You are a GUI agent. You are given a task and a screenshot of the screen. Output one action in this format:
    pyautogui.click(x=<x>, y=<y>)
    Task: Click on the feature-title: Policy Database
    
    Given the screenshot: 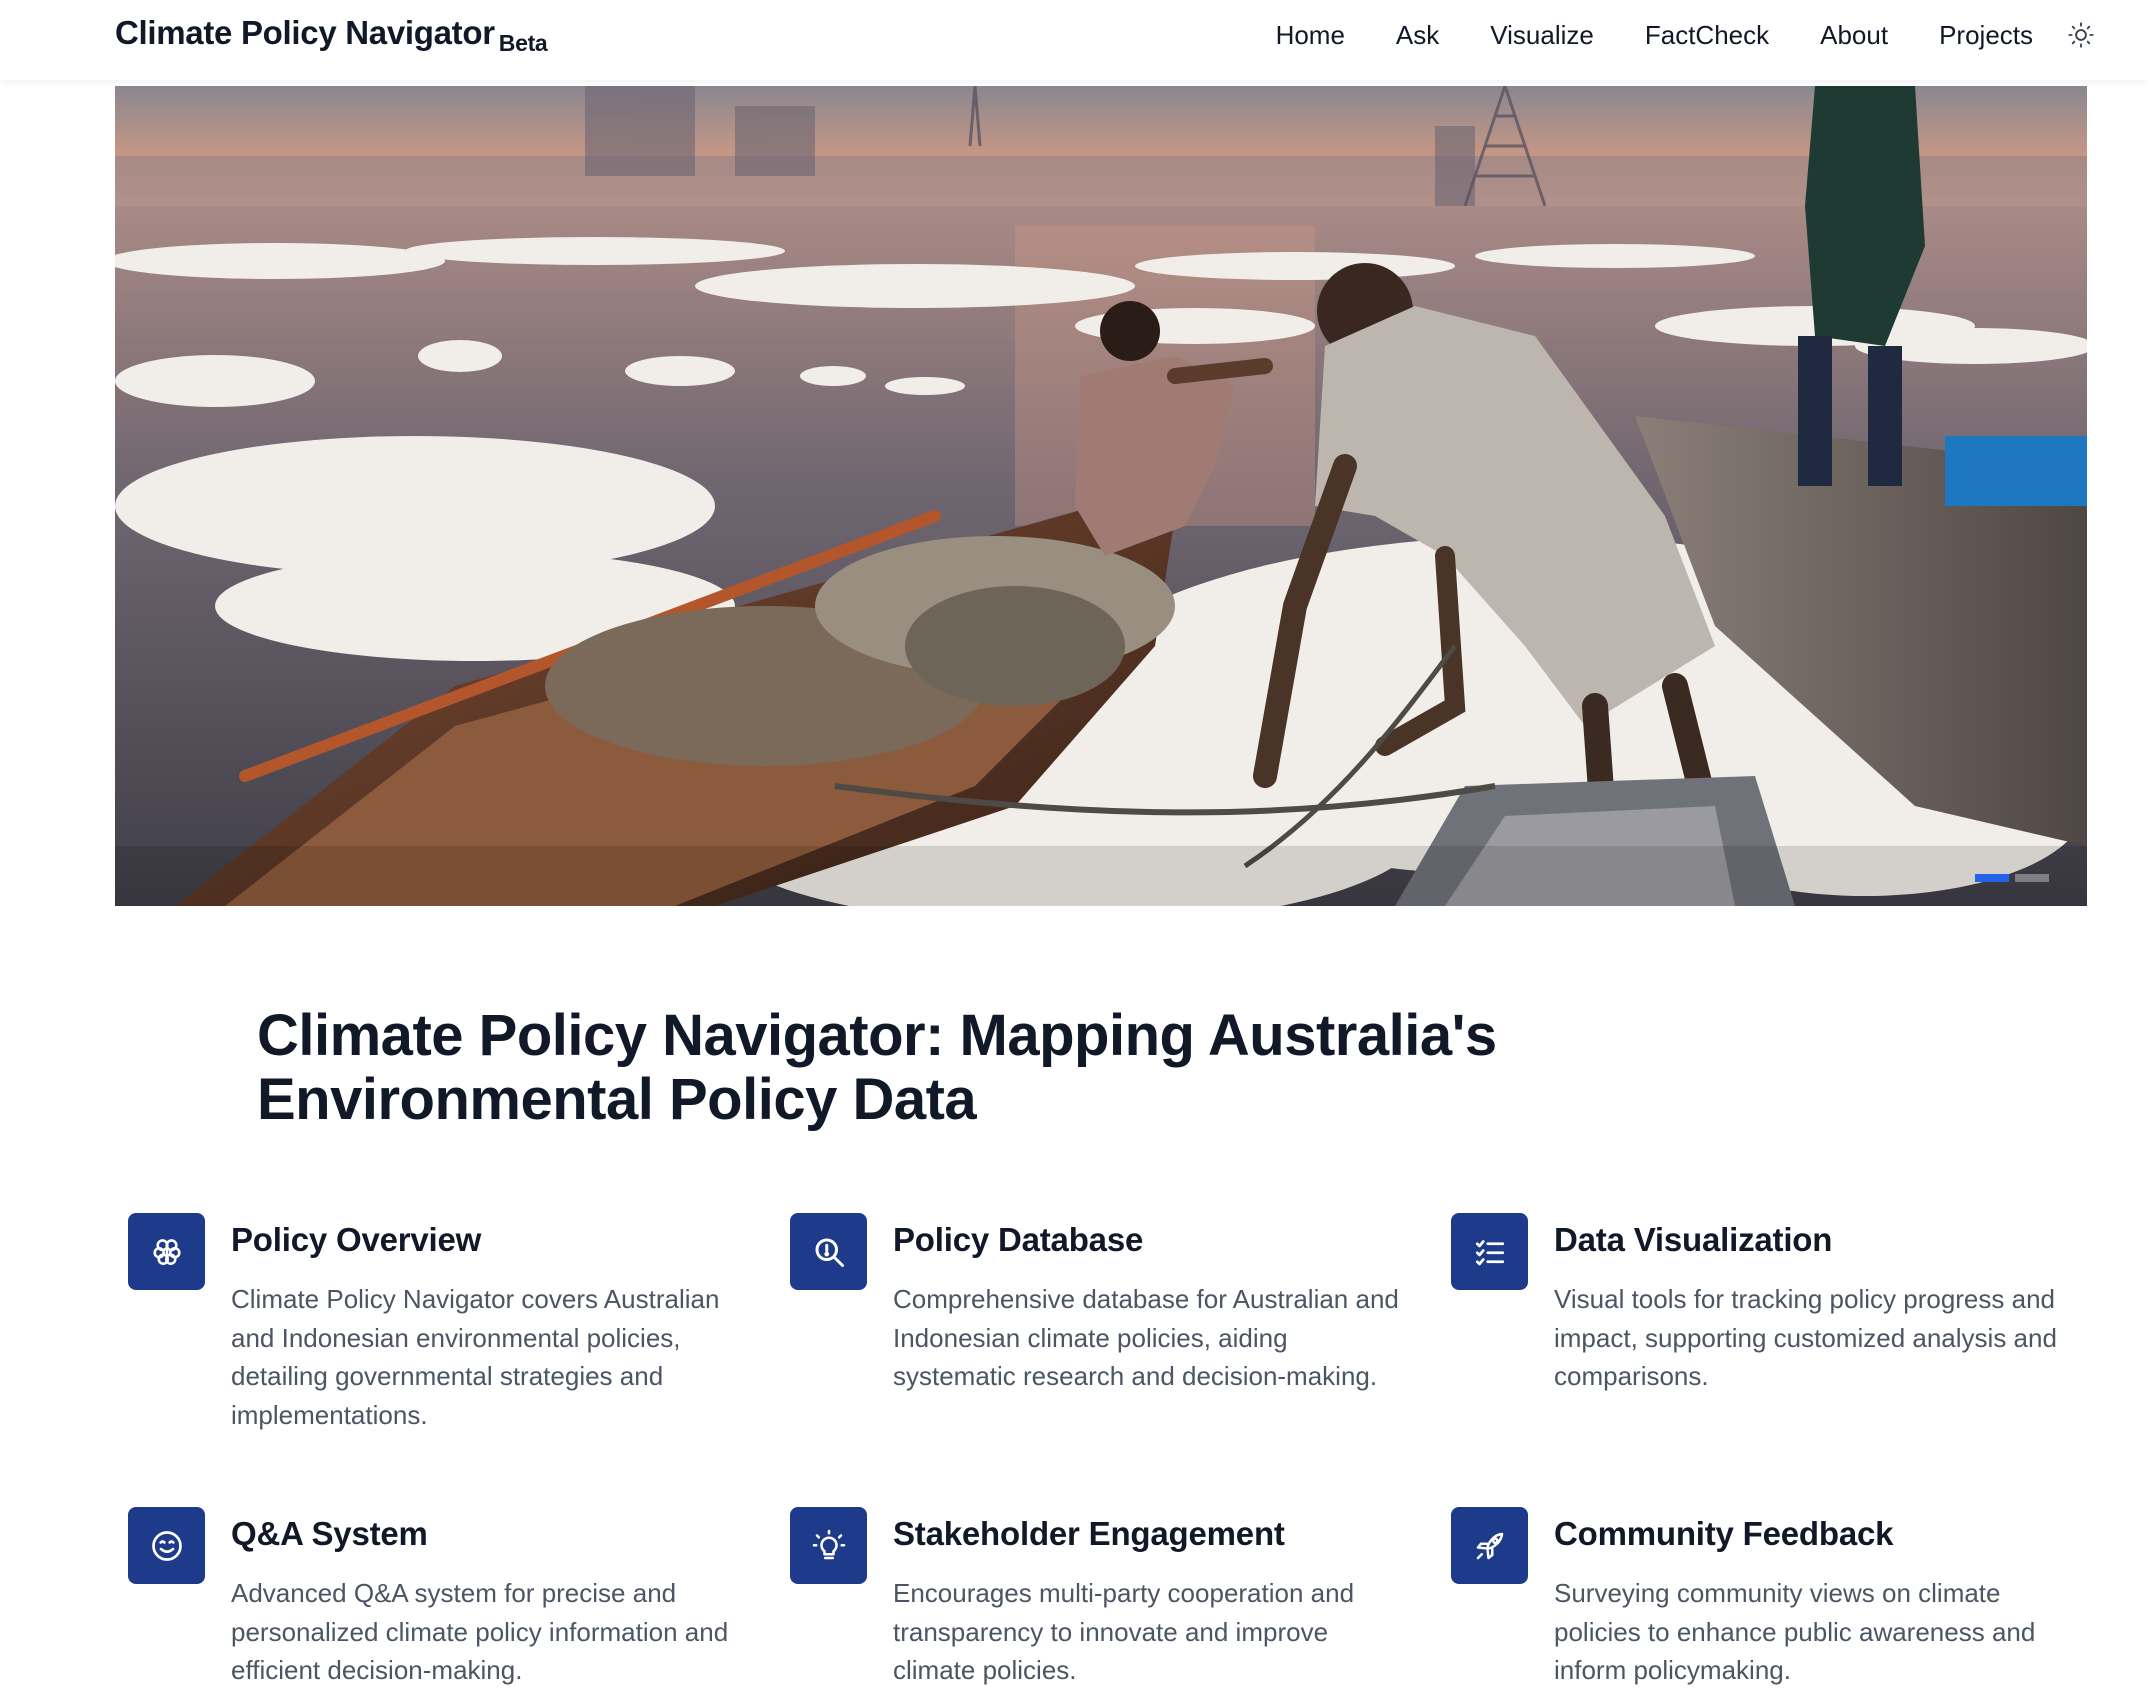 What is the action you would take?
    pyautogui.click(x=1018, y=1239)
    